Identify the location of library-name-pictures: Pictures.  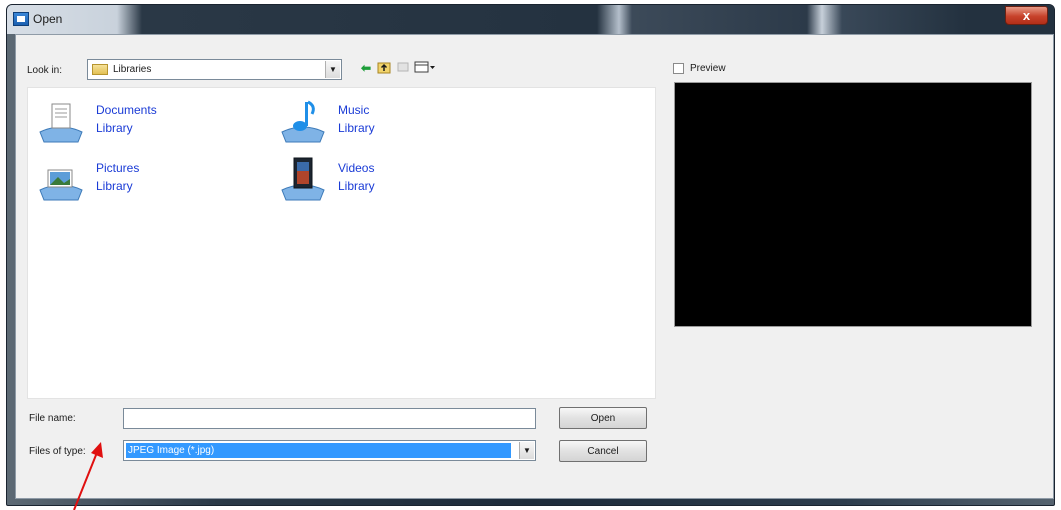
(118, 168).